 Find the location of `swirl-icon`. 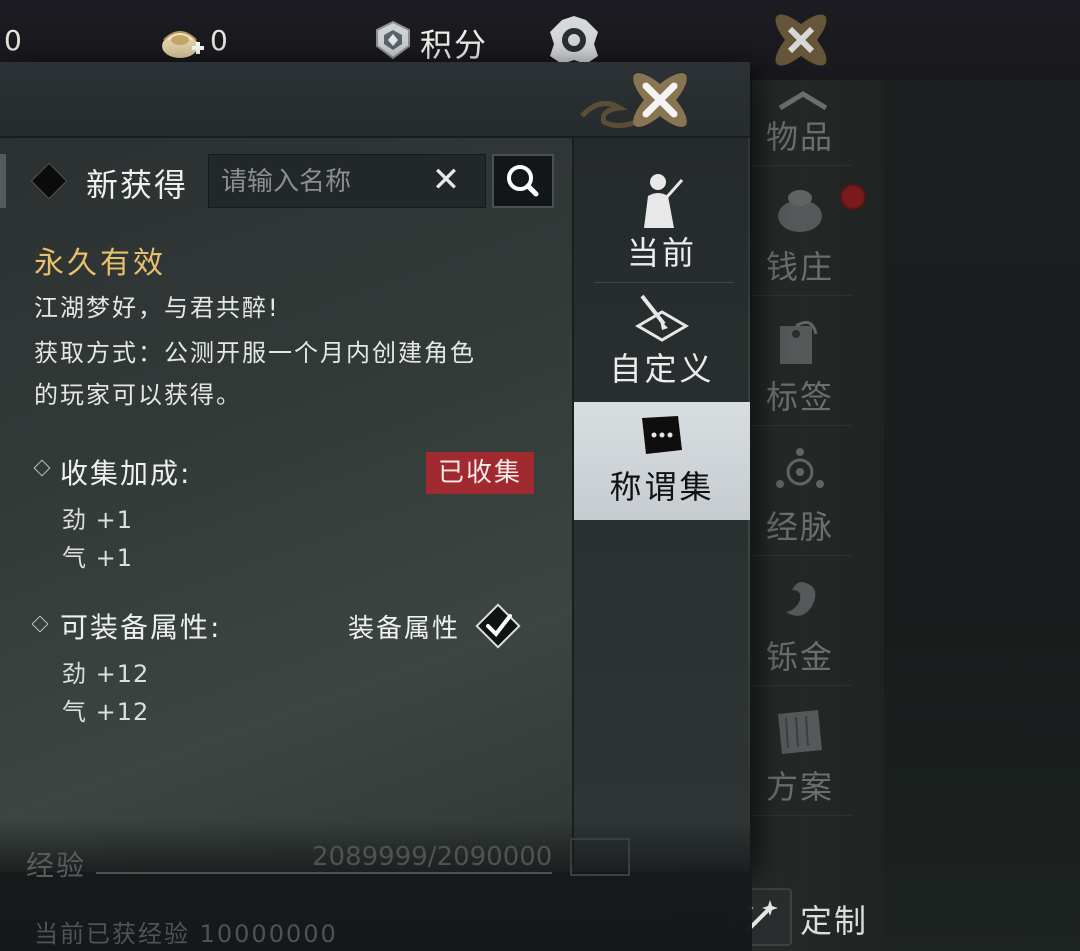

swirl-icon is located at coordinates (800, 604).